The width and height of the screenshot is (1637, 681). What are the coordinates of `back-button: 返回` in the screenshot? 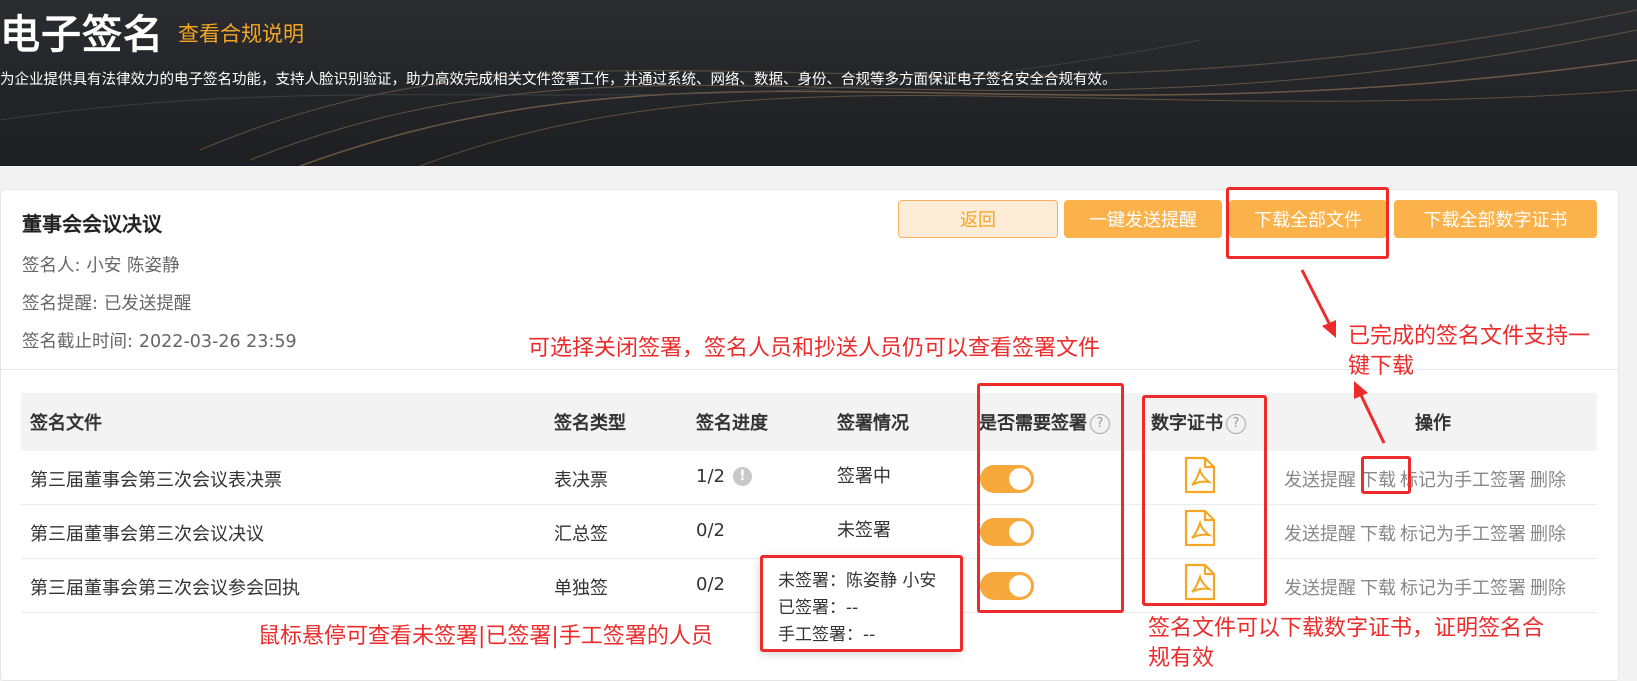 It's located at (978, 219).